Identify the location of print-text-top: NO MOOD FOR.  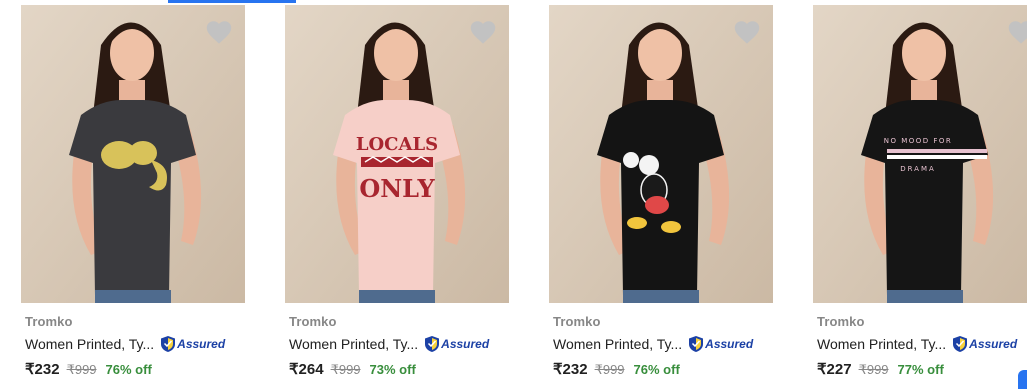
(918, 141).